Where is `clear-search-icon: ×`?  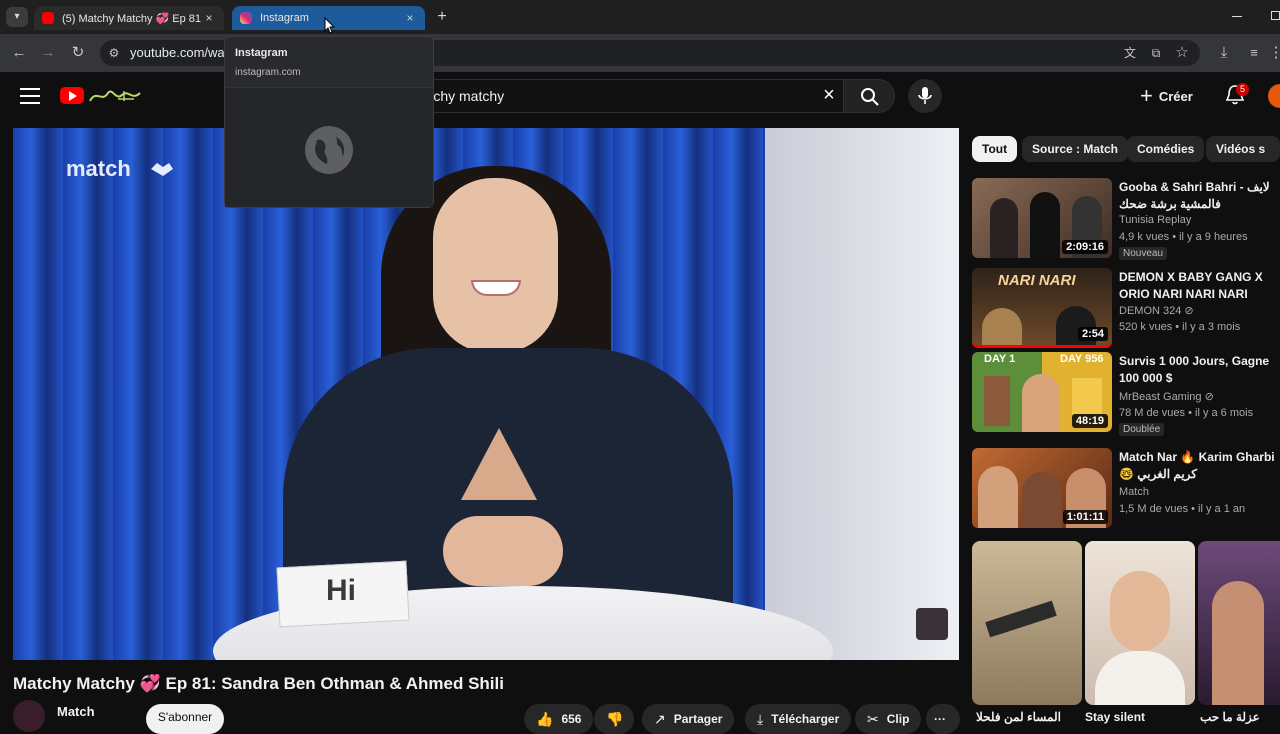 clear-search-icon: × is located at coordinates (829, 95).